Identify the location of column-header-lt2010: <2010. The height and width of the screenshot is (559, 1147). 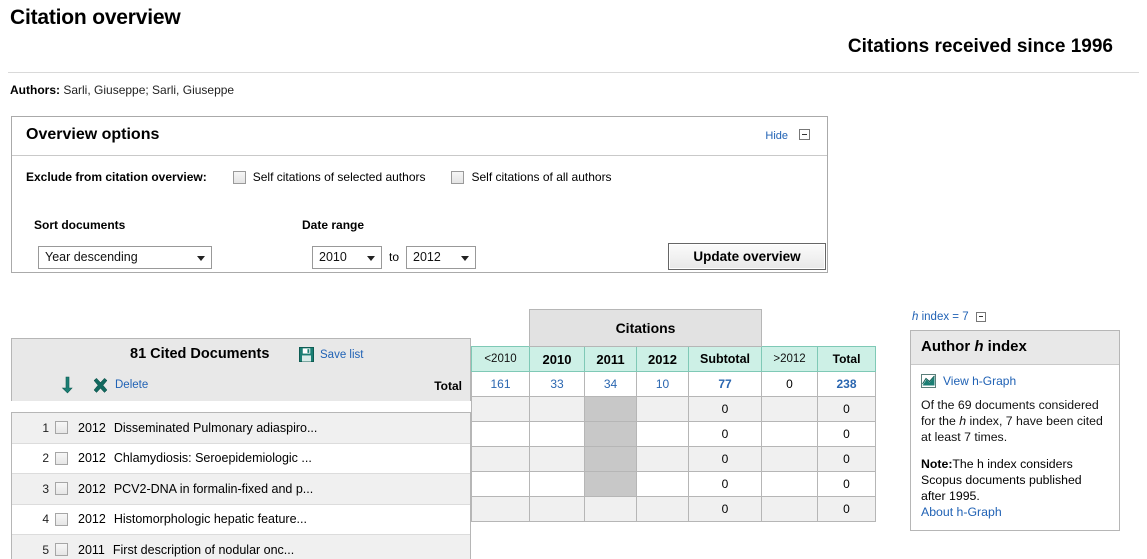
(500, 359).